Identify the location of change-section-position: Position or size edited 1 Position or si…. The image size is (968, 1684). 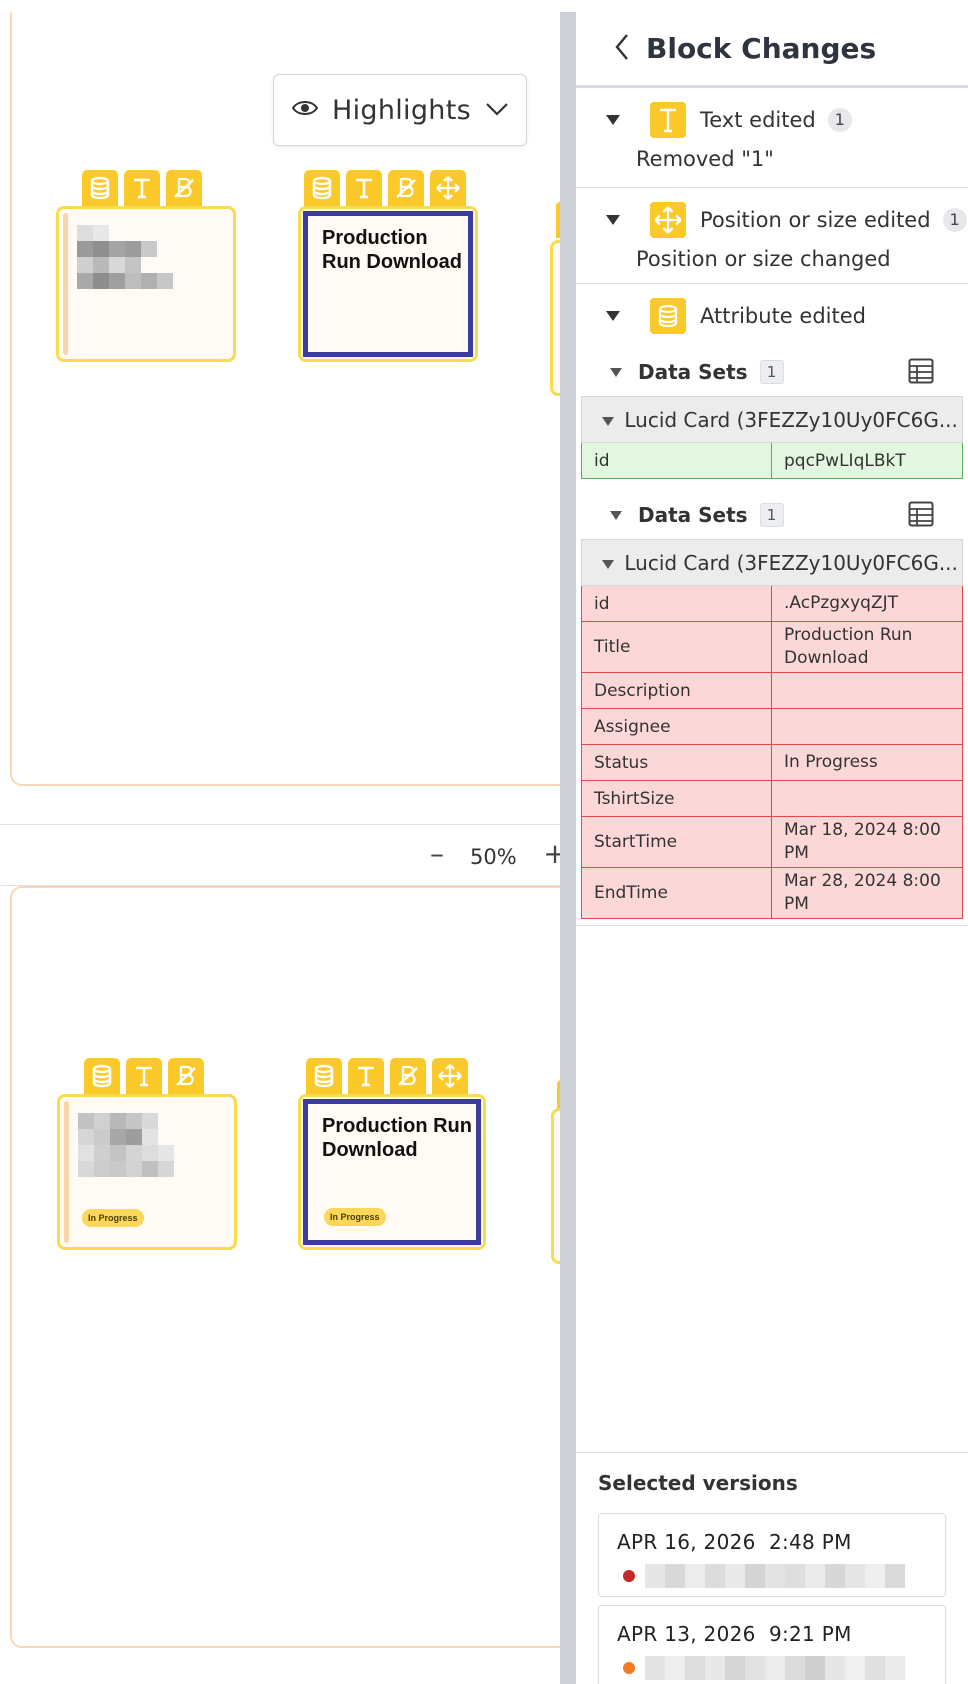
(772, 236).